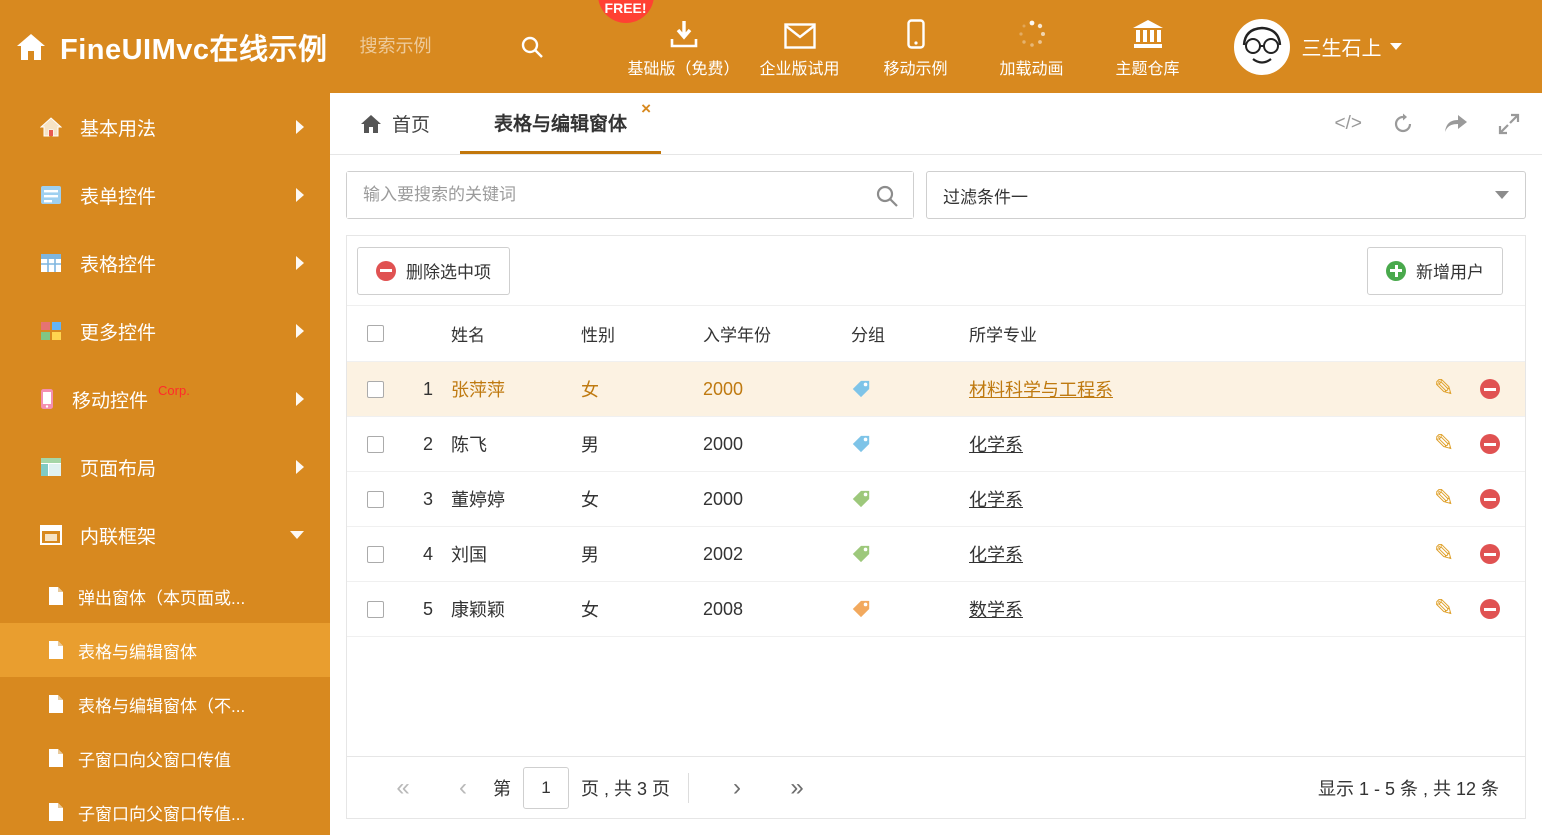 This screenshot has width=1542, height=835. What do you see at coordinates (165, 535) in the screenshot?
I see `sidebar-item-inline-frame: 内联框架` at bounding box center [165, 535].